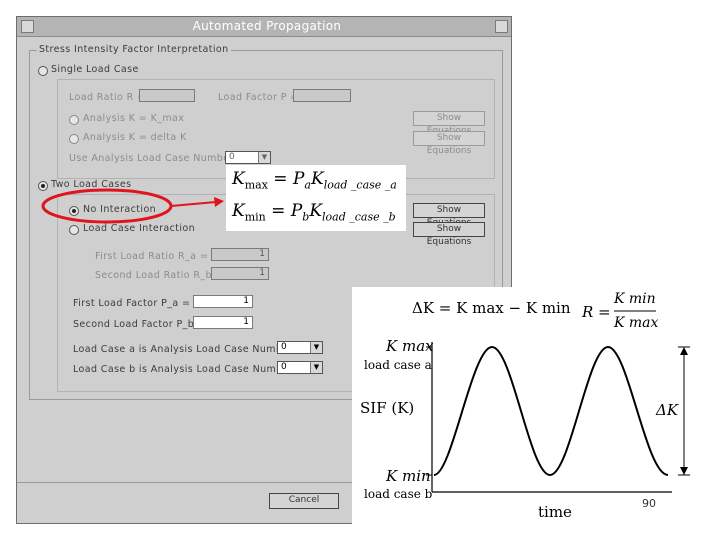 The width and height of the screenshot is (720, 540). I want to click on kmin-sub-label: load case b, so click(398, 494).